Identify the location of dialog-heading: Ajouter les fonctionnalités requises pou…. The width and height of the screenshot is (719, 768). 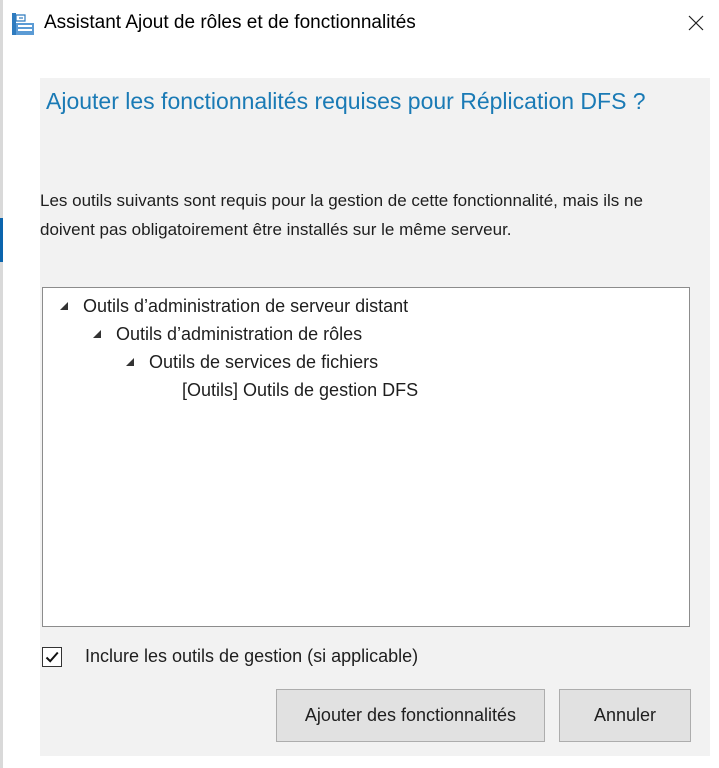
(346, 101).